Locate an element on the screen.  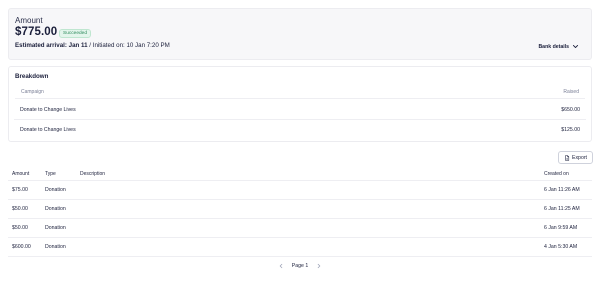
export-label: Export is located at coordinates (579, 157).